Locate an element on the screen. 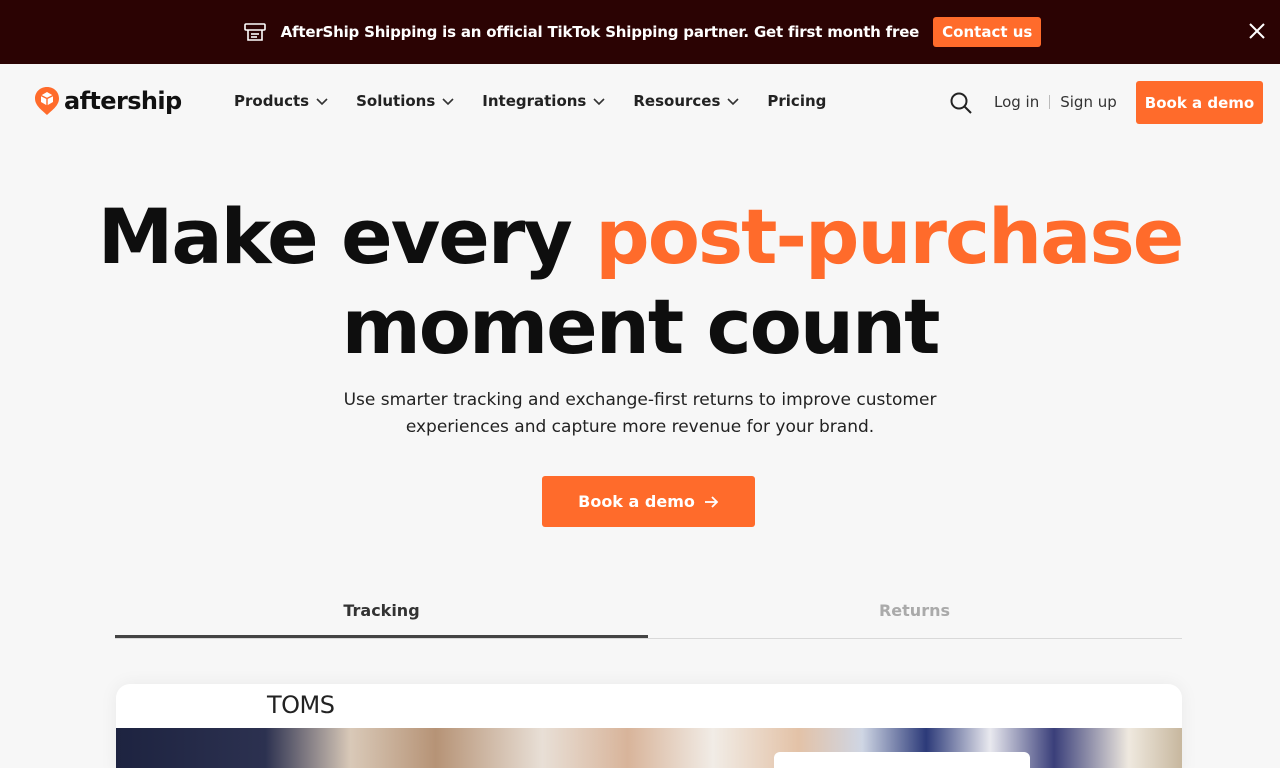  logo: aftership is located at coordinates (108, 101).